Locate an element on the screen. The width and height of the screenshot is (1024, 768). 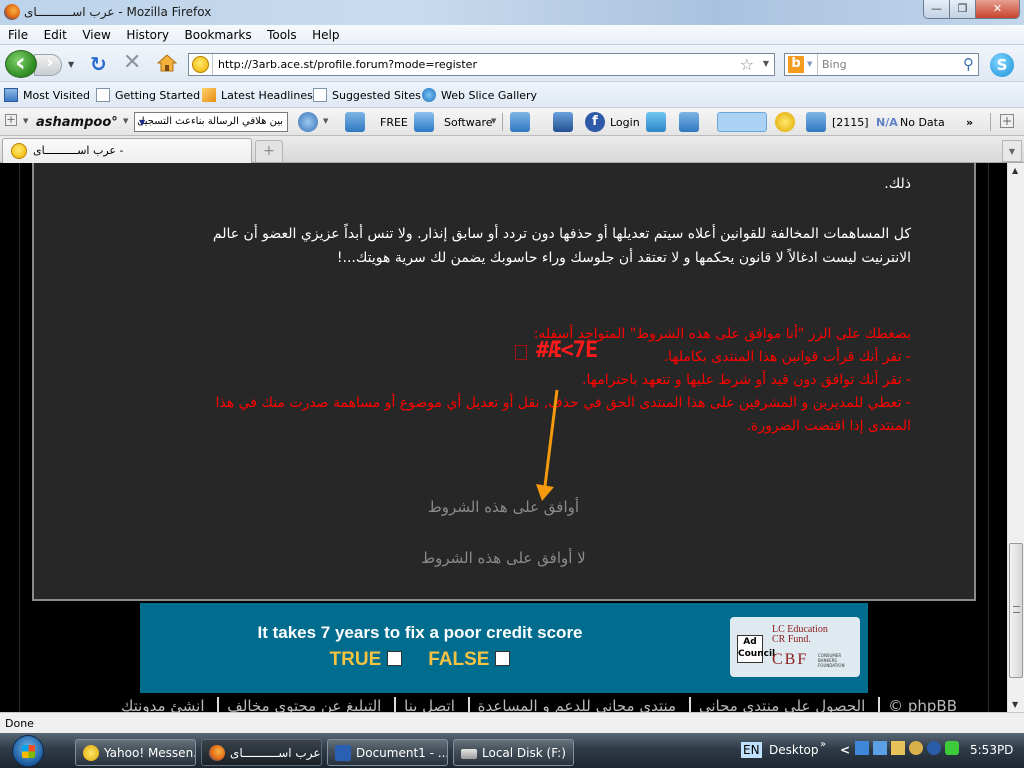
tab-active: عرب اســــــــــاى - is located at coordinates (127, 150).